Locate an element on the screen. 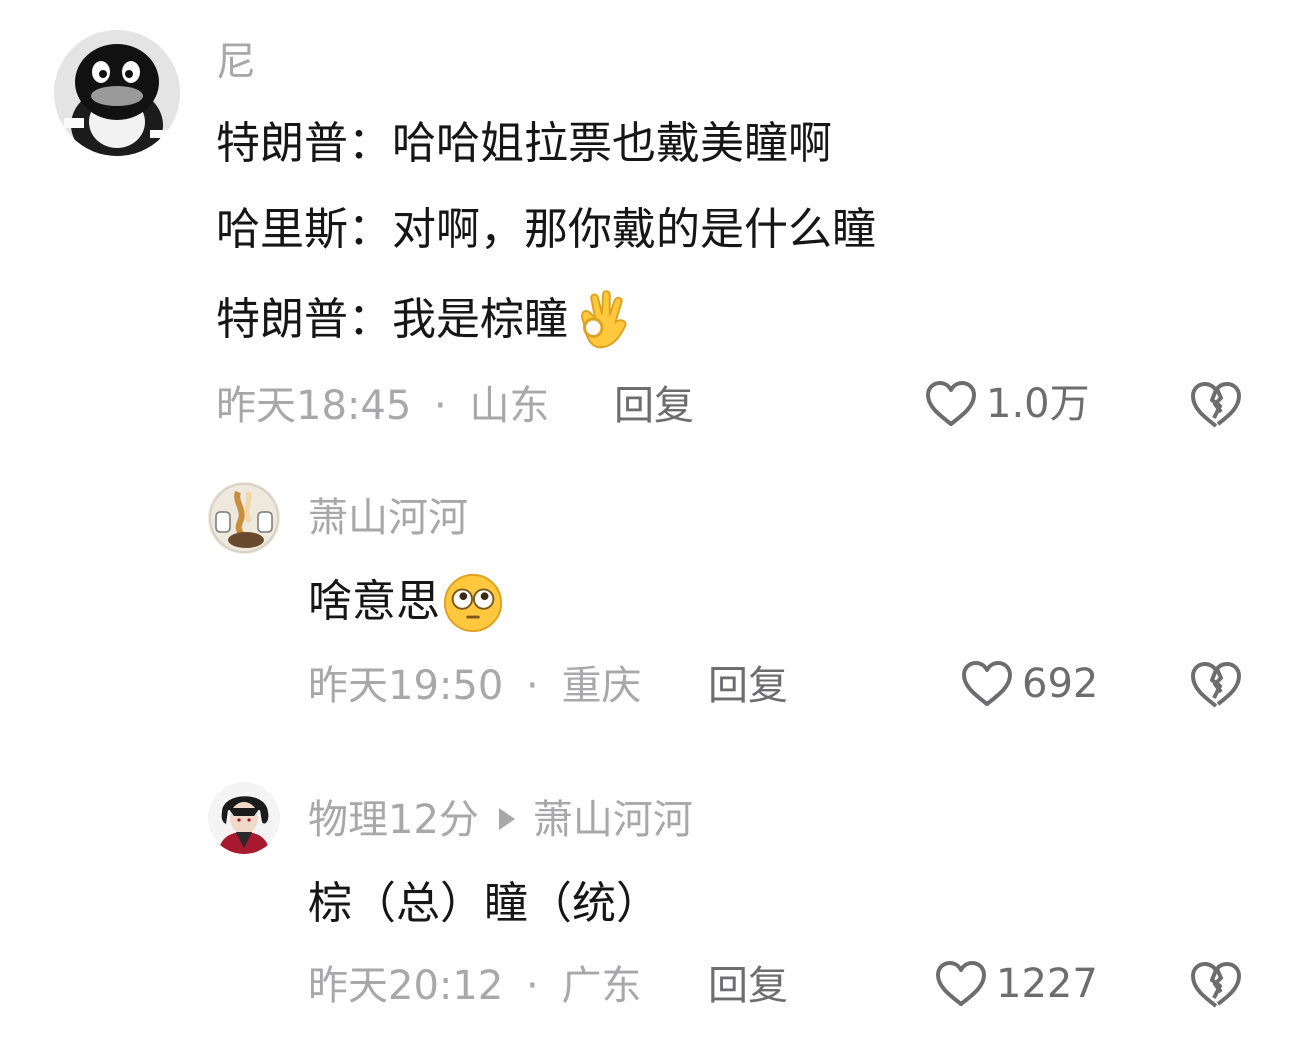 The height and width of the screenshot is (1048, 1310). ok-hand-emoji-icon is located at coordinates (601, 320).